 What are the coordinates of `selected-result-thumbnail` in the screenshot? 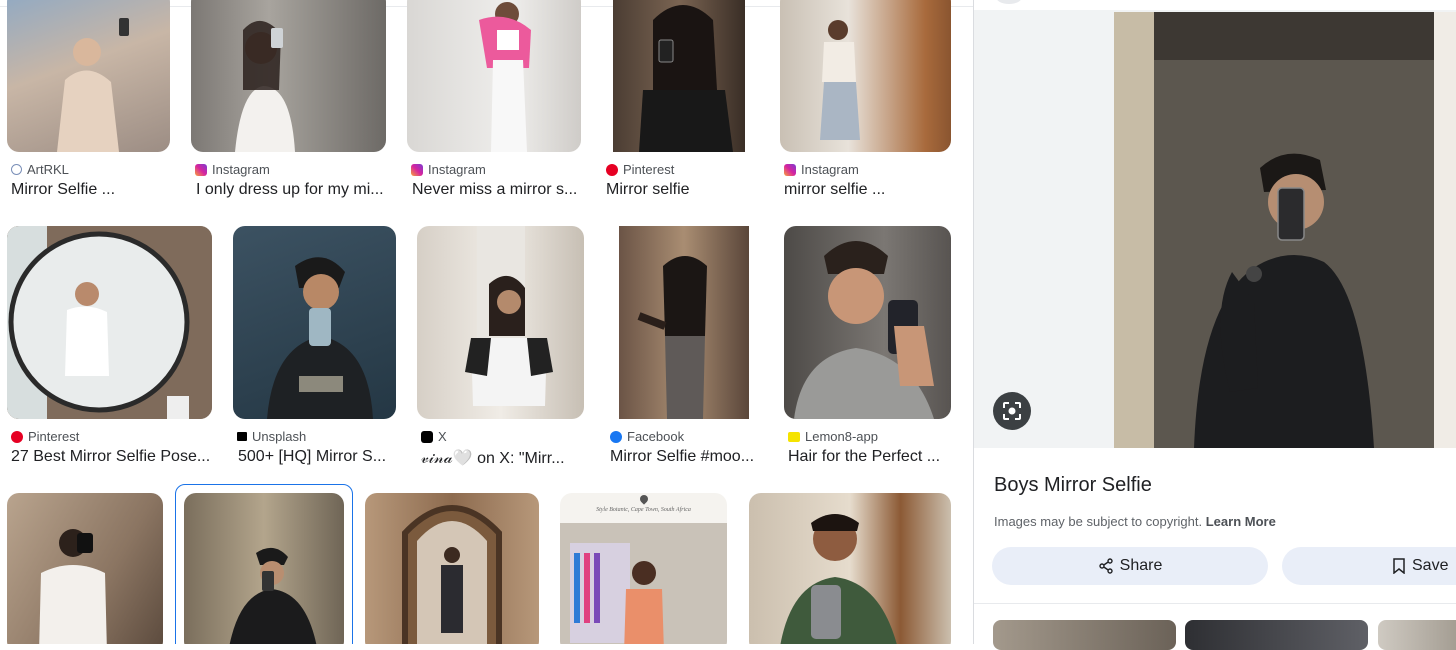 It's located at (264, 568).